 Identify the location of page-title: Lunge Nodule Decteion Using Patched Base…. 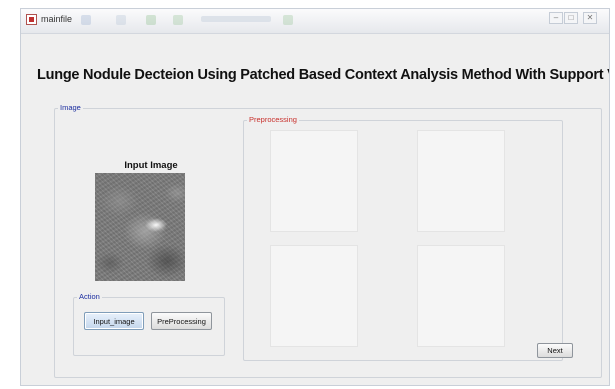
(323, 75).